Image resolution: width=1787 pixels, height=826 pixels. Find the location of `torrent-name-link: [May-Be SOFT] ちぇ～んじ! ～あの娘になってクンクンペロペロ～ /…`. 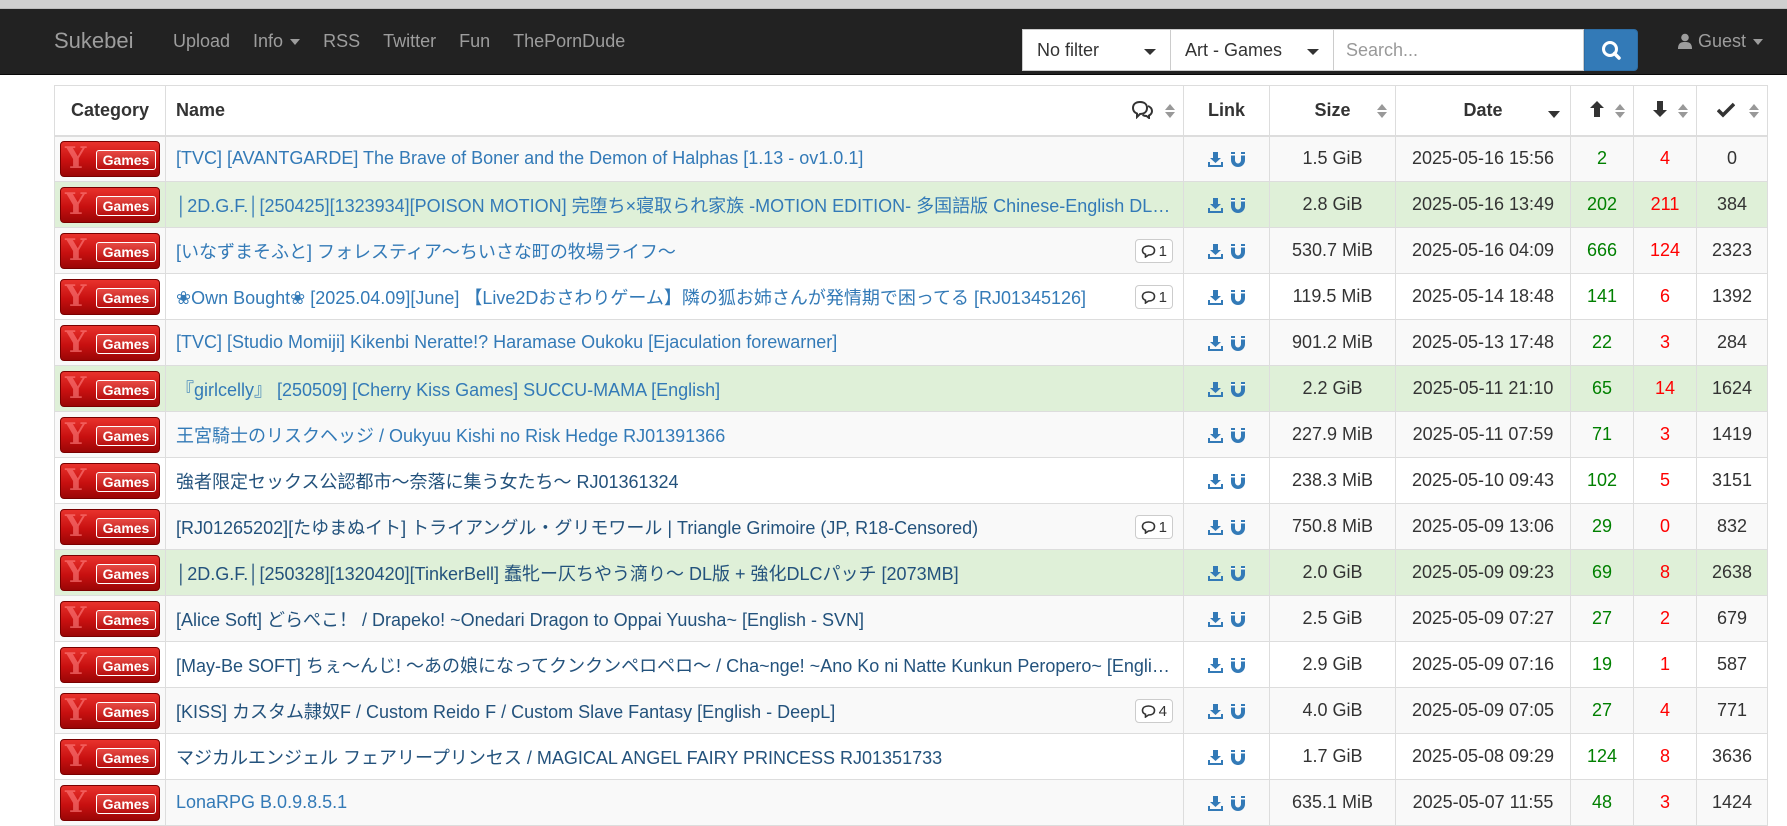

torrent-name-link: [May-Be SOFT] ちぇ～んじ! ～あの娘になってクンクンペロペロ～ /… is located at coordinates (674, 665).